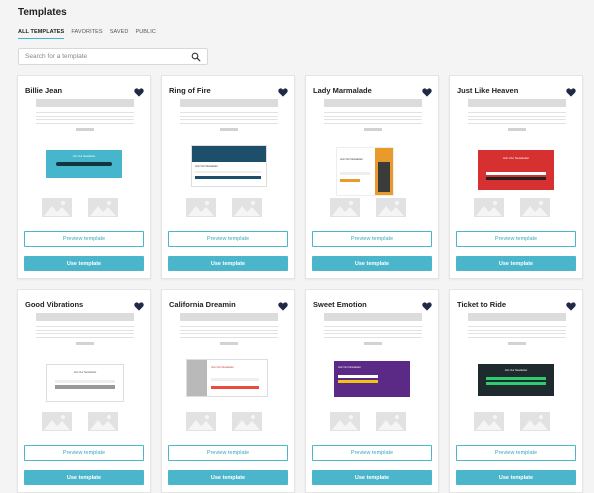 The height and width of the screenshot is (493, 594). What do you see at coordinates (488, 90) in the screenshot?
I see `template-title: Just Like Heaven` at bounding box center [488, 90].